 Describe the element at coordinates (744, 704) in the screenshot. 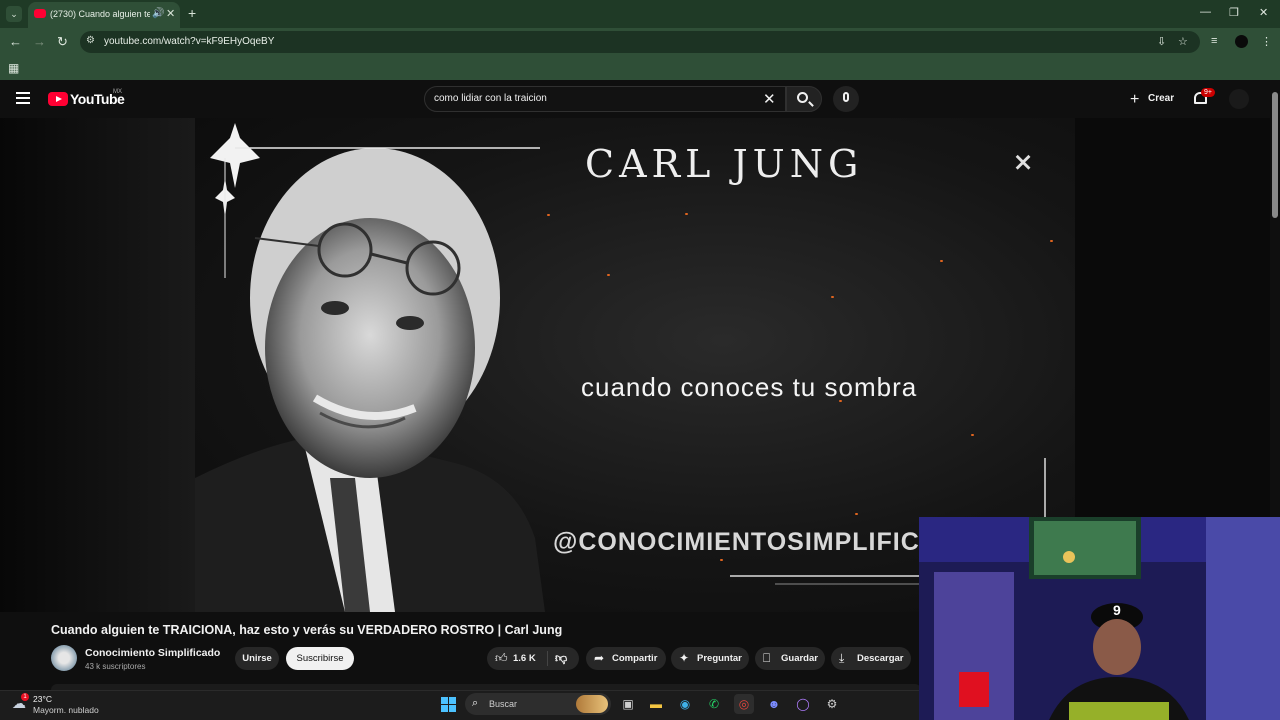

I see `chrome-browser-icon: ◎` at that location.